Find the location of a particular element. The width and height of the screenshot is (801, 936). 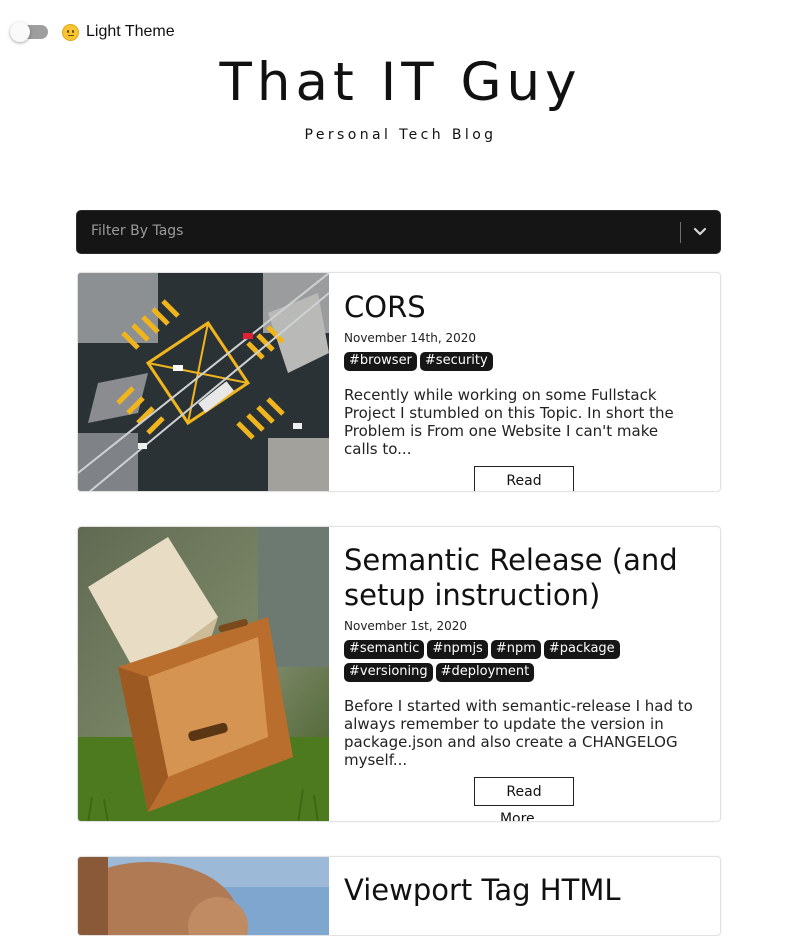

wooden-crate-on-grass-image is located at coordinates (203, 674).